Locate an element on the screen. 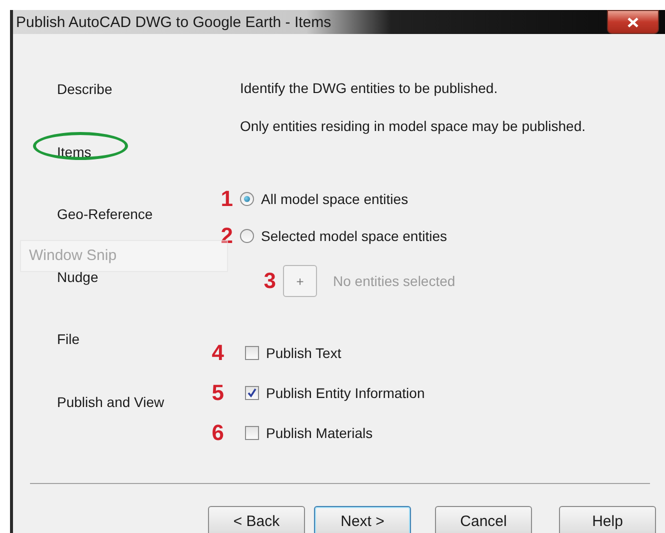 Image resolution: width=665 pixels, height=533 pixels. step-label: File is located at coordinates (68, 339).